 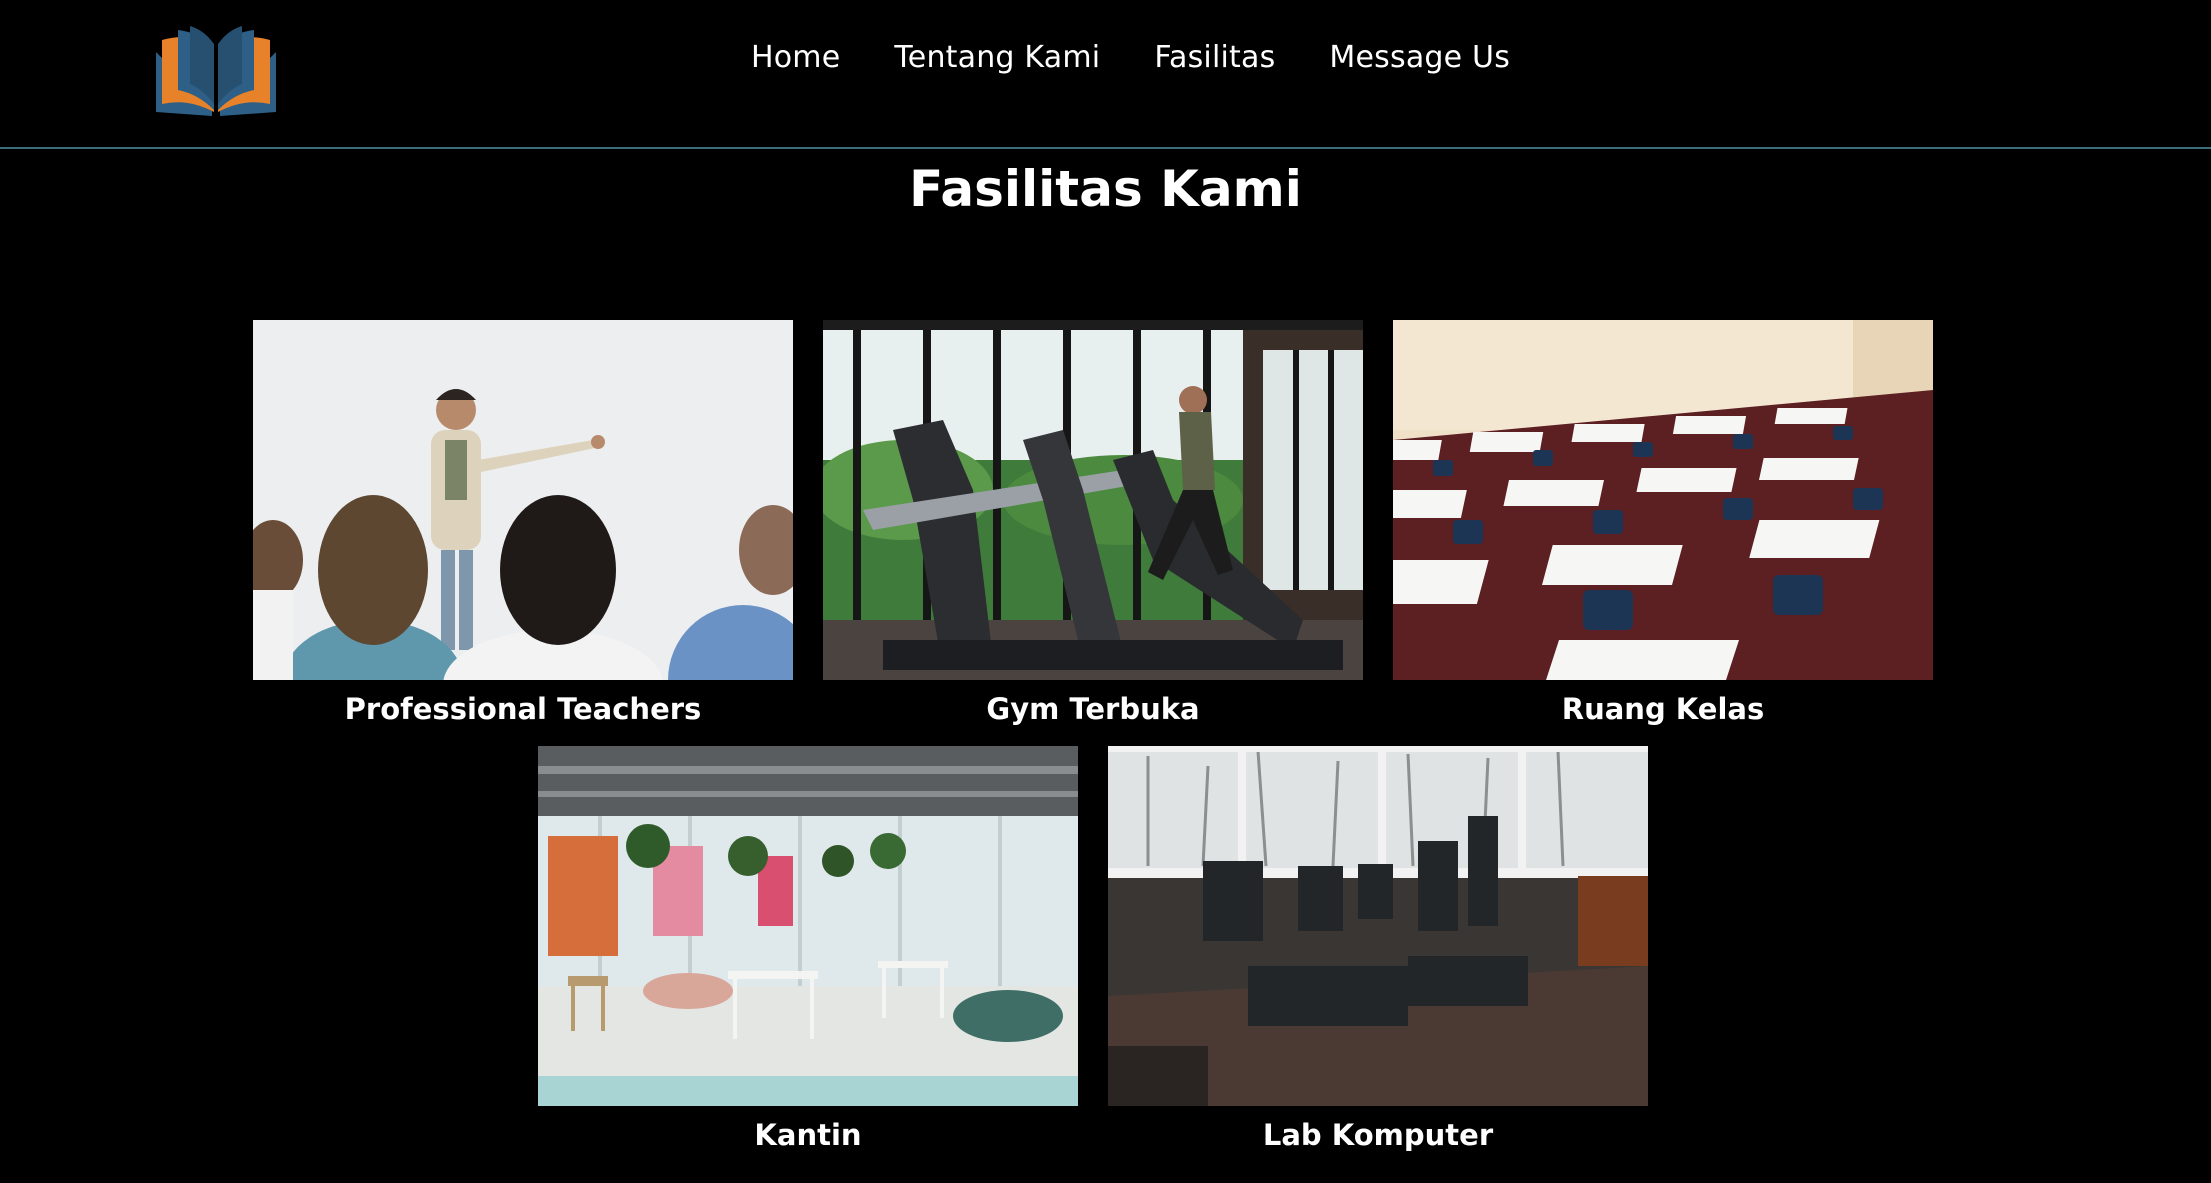 I want to click on nav-home-link: Home, so click(x=795, y=57).